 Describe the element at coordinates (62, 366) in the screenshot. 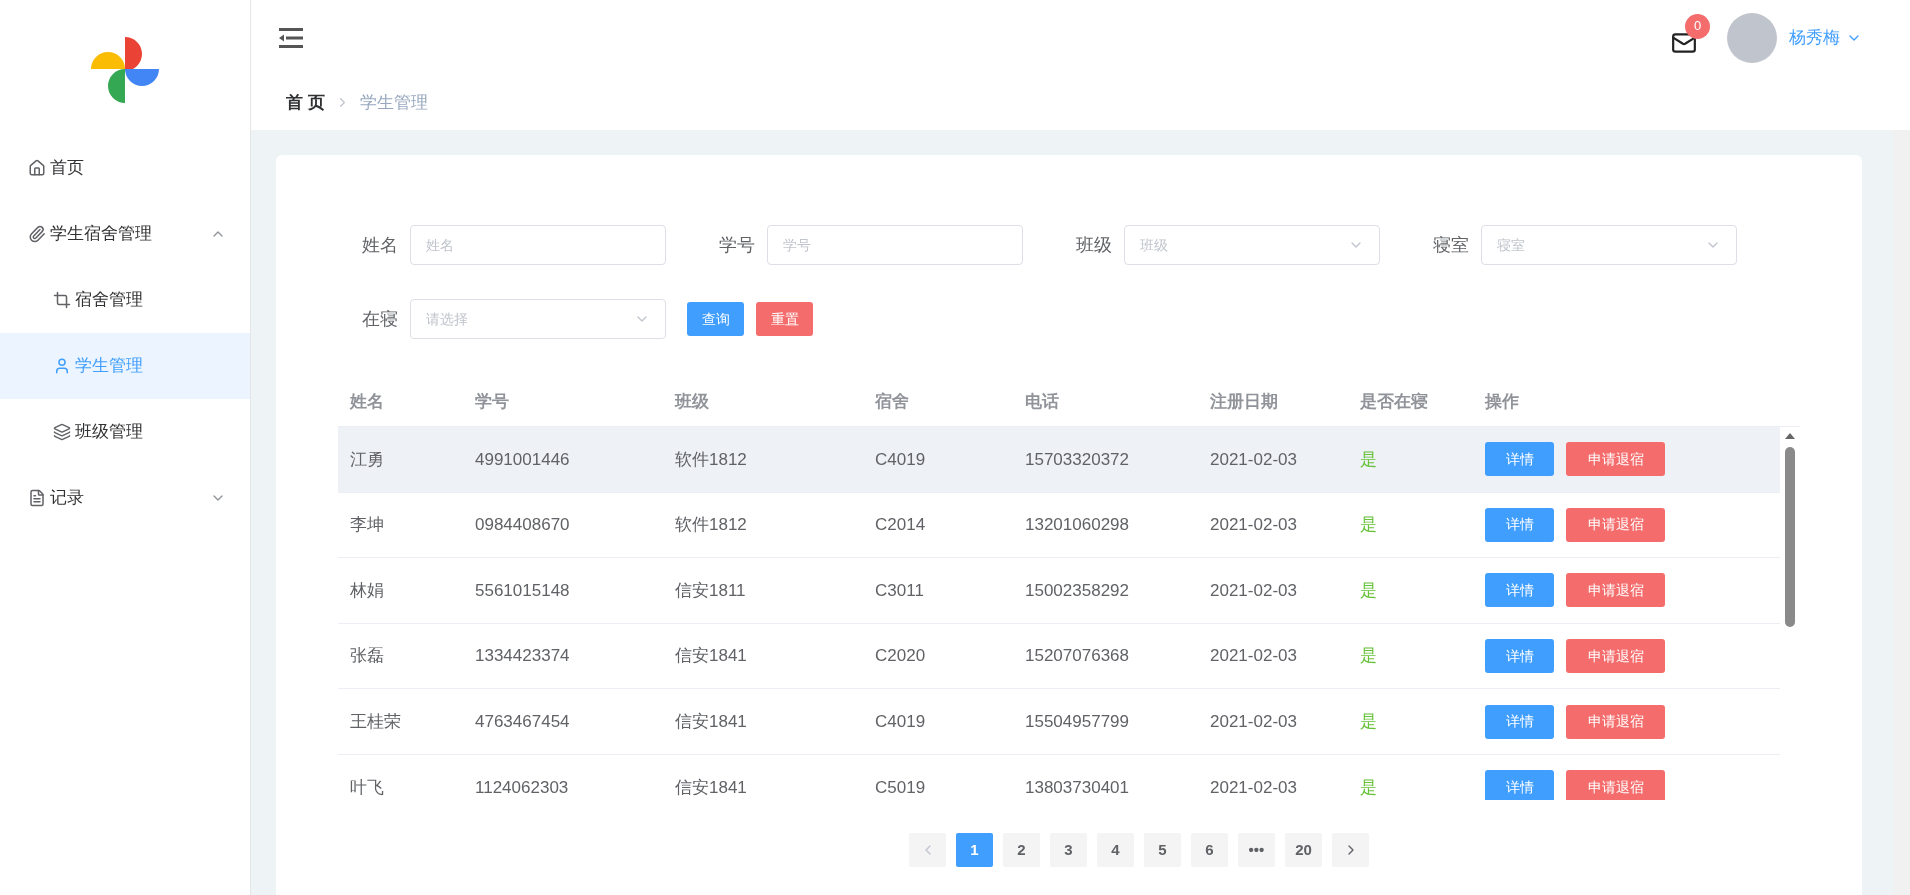

I see `person-icon` at that location.